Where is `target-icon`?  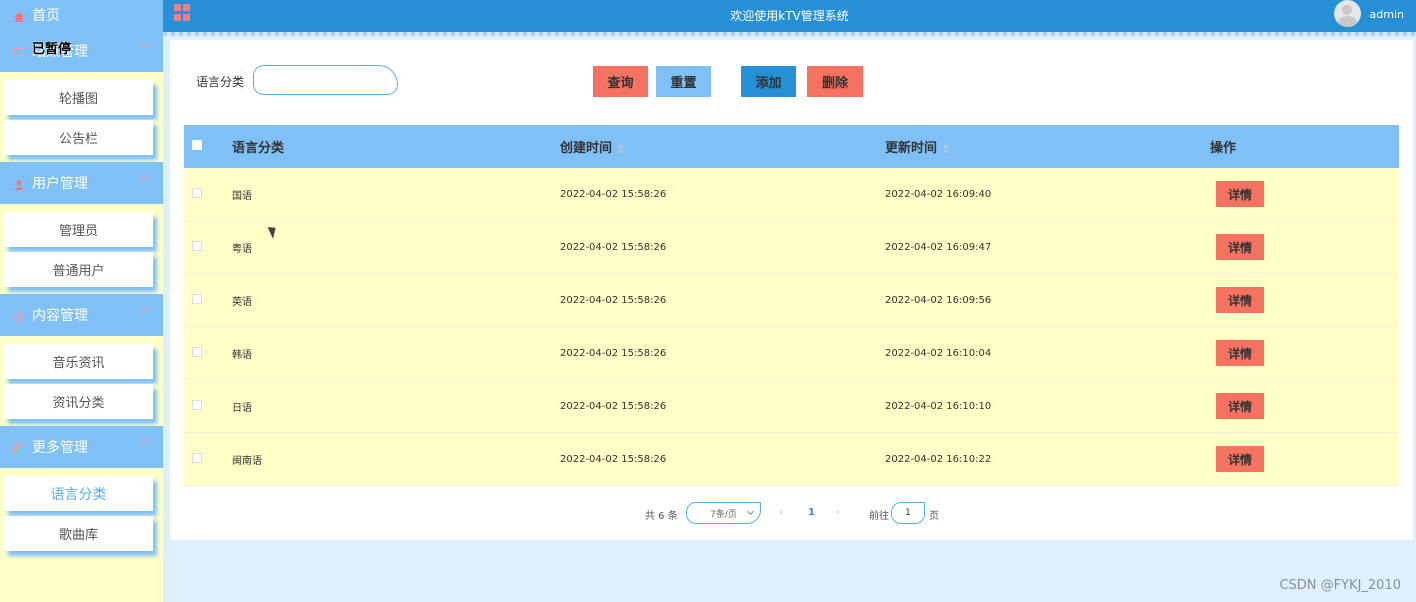 target-icon is located at coordinates (19, 316).